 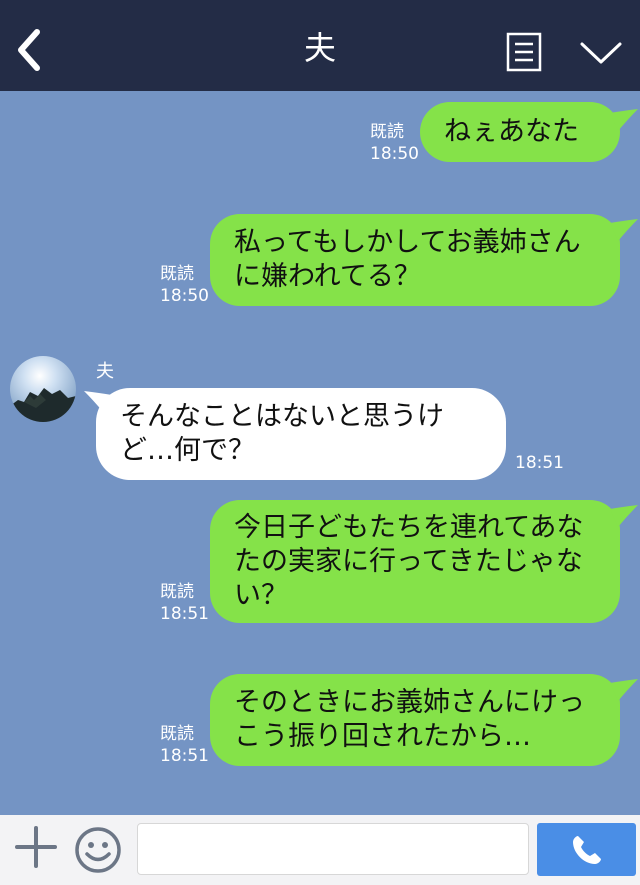 I want to click on smiley-icon, so click(x=98, y=850).